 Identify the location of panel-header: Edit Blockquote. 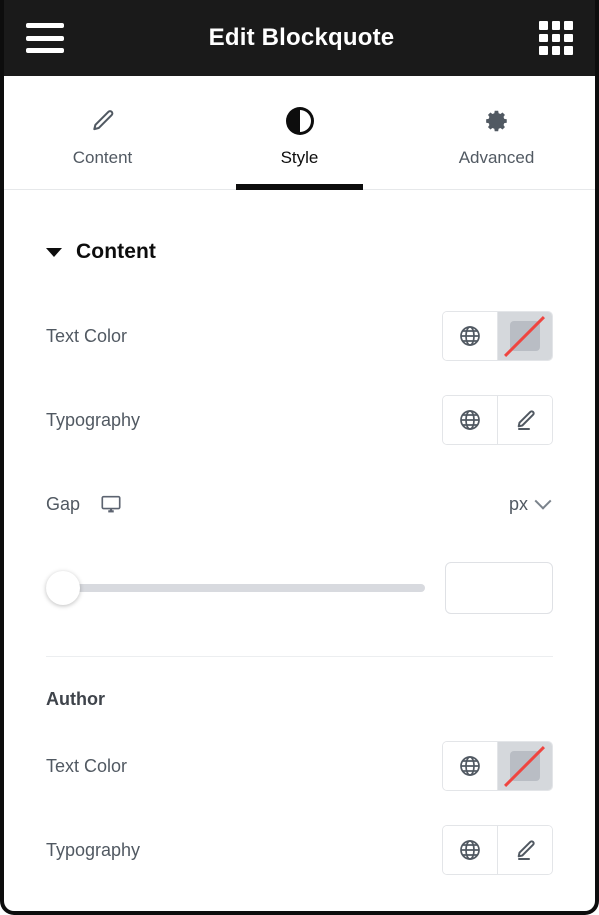
(299, 38).